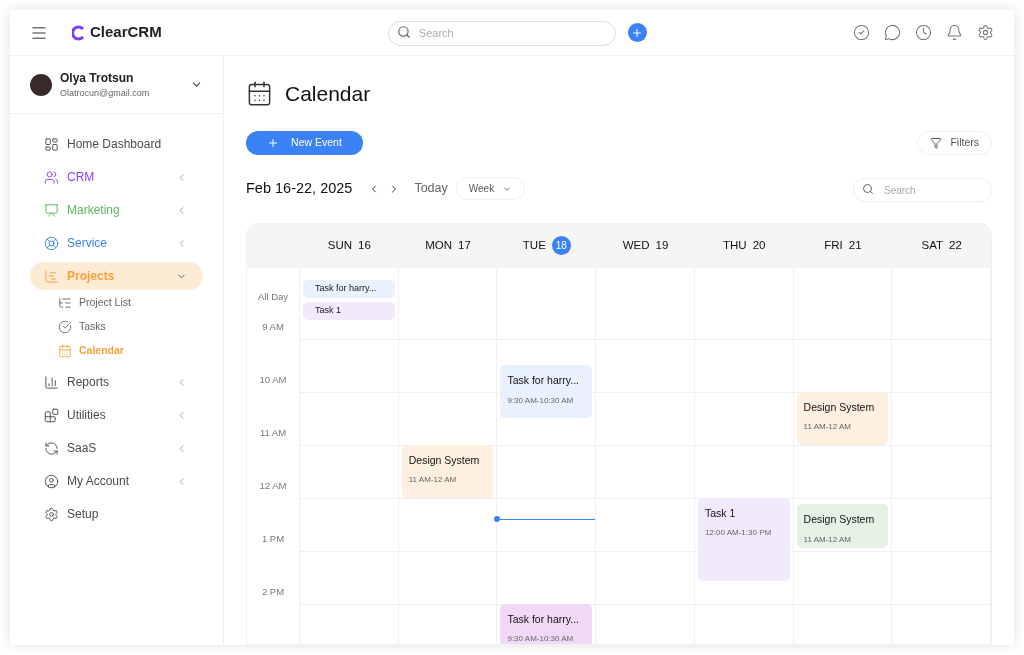 The image size is (1024, 655). Describe the element at coordinates (116, 514) in the screenshot. I see `nav-item: Setup` at that location.